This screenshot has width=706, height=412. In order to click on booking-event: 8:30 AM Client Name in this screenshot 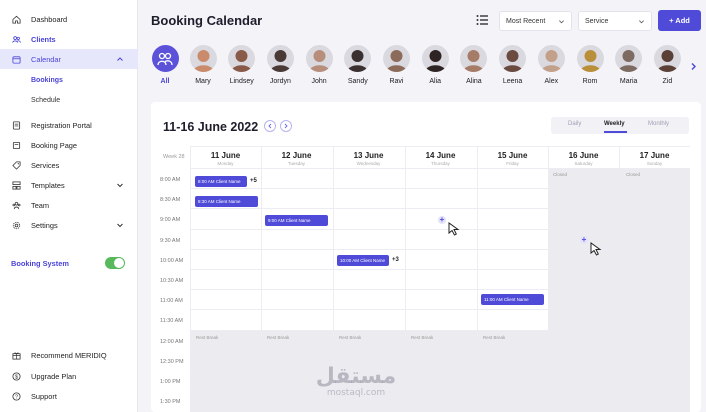, I will do `click(226, 201)`.